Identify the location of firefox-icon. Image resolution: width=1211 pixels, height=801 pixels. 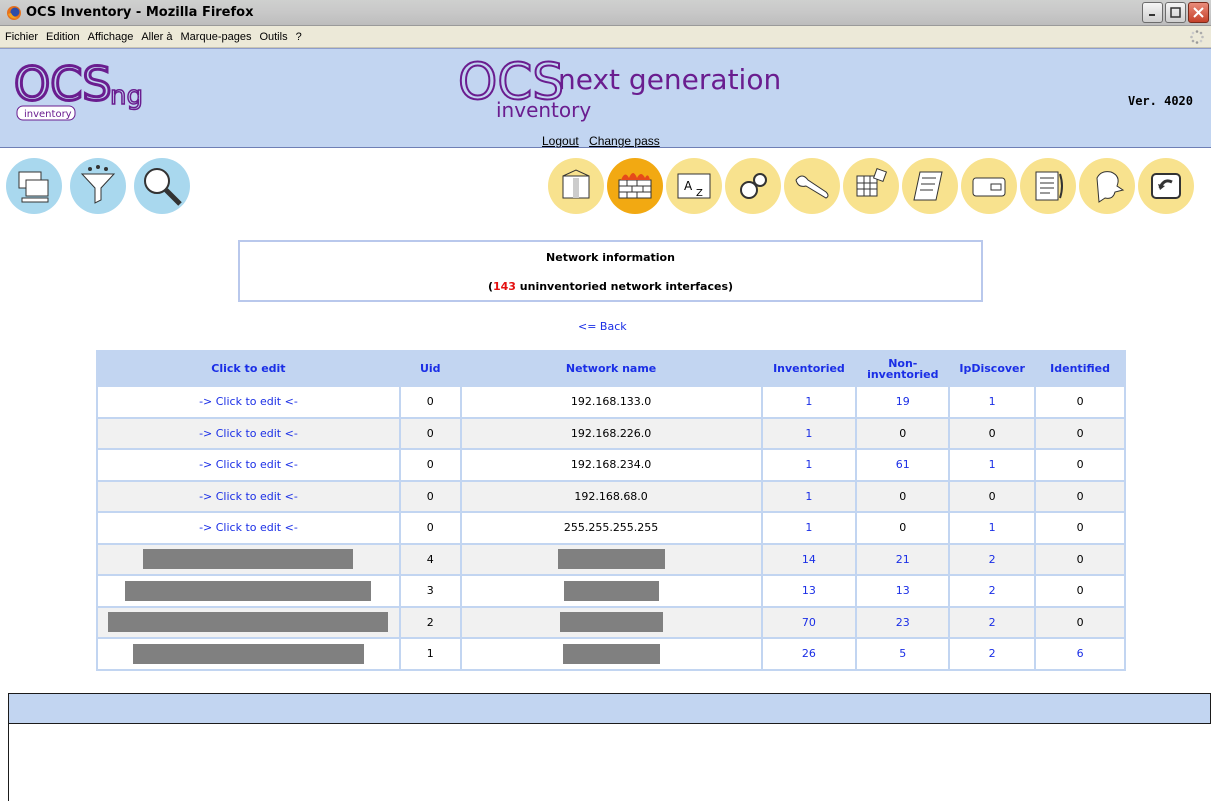
(14, 12).